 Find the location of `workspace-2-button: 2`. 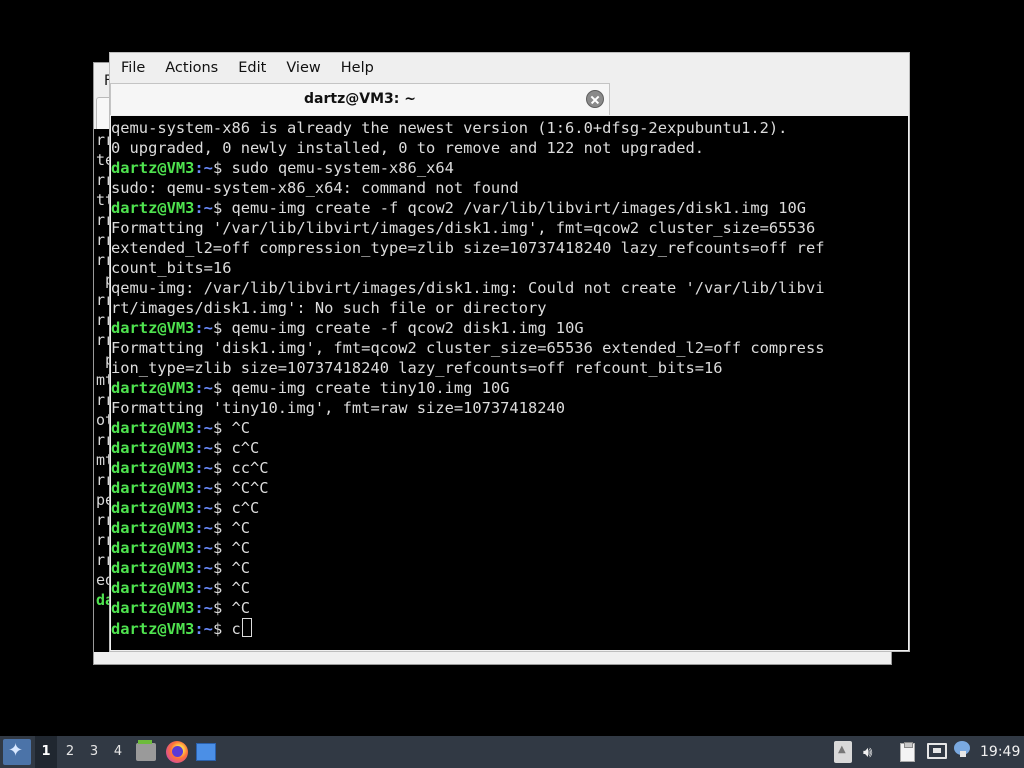

workspace-2-button: 2 is located at coordinates (70, 752).